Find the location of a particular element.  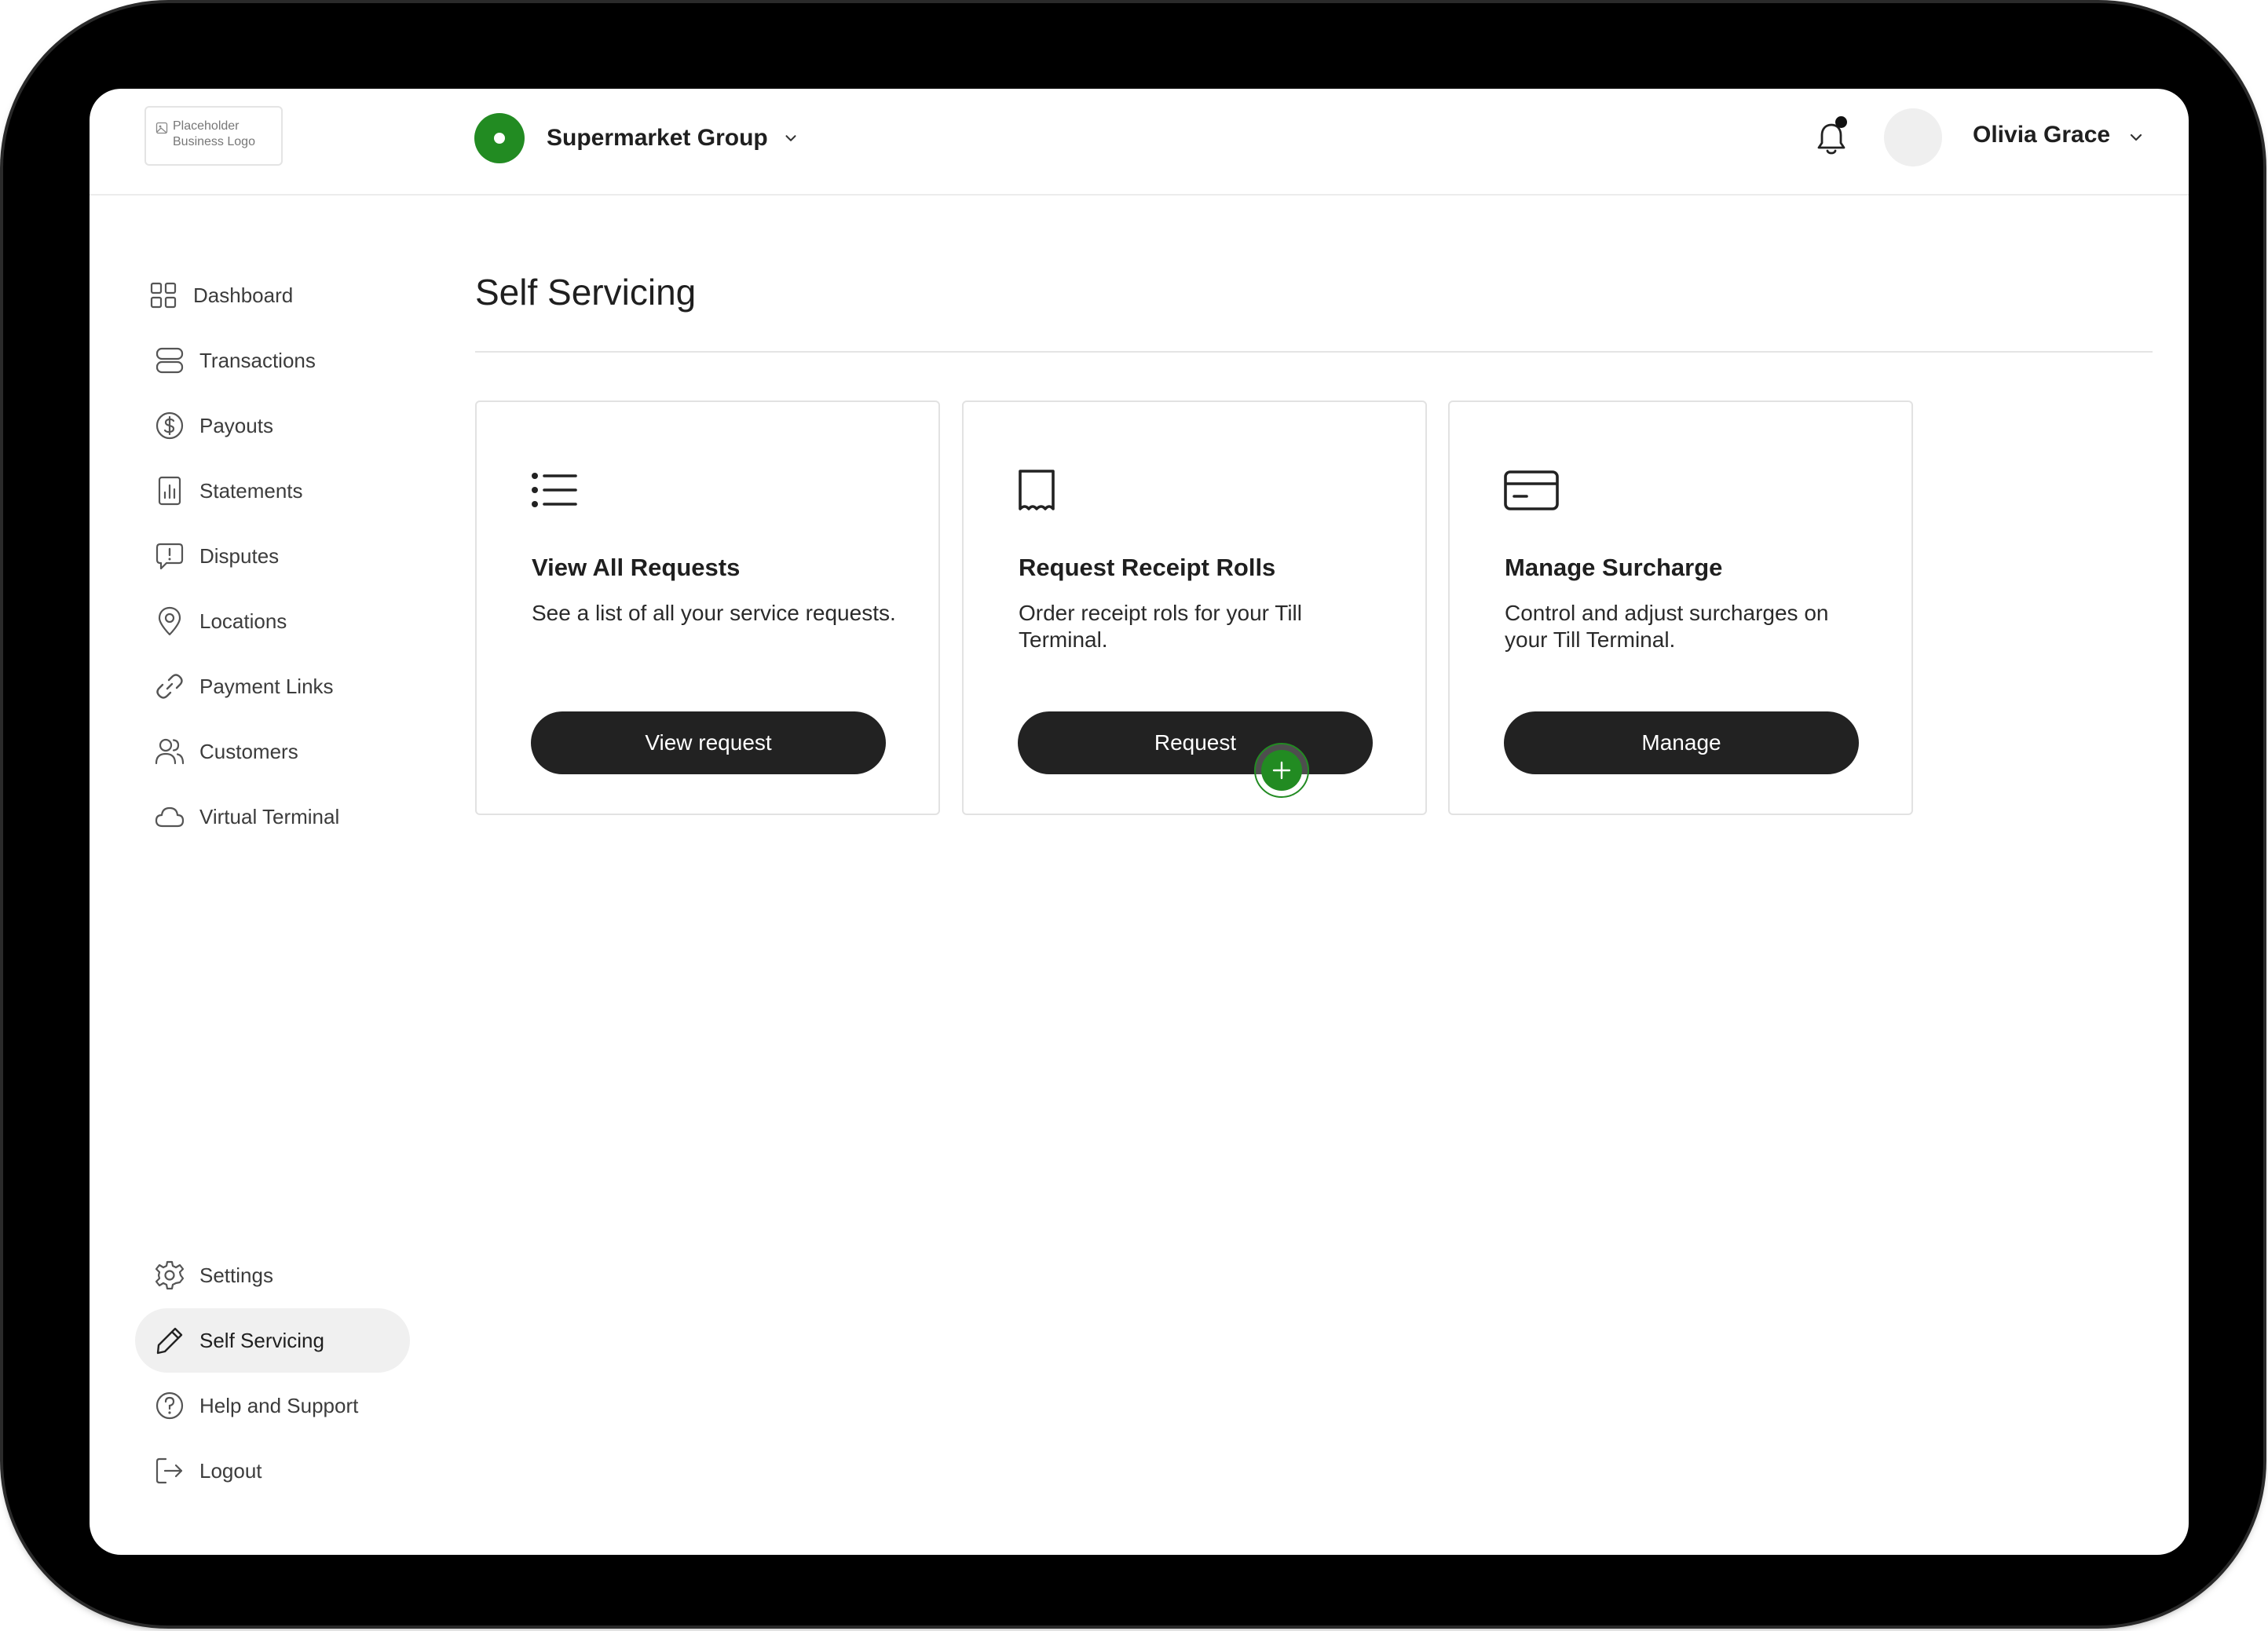

user-avatar is located at coordinates (1913, 137).